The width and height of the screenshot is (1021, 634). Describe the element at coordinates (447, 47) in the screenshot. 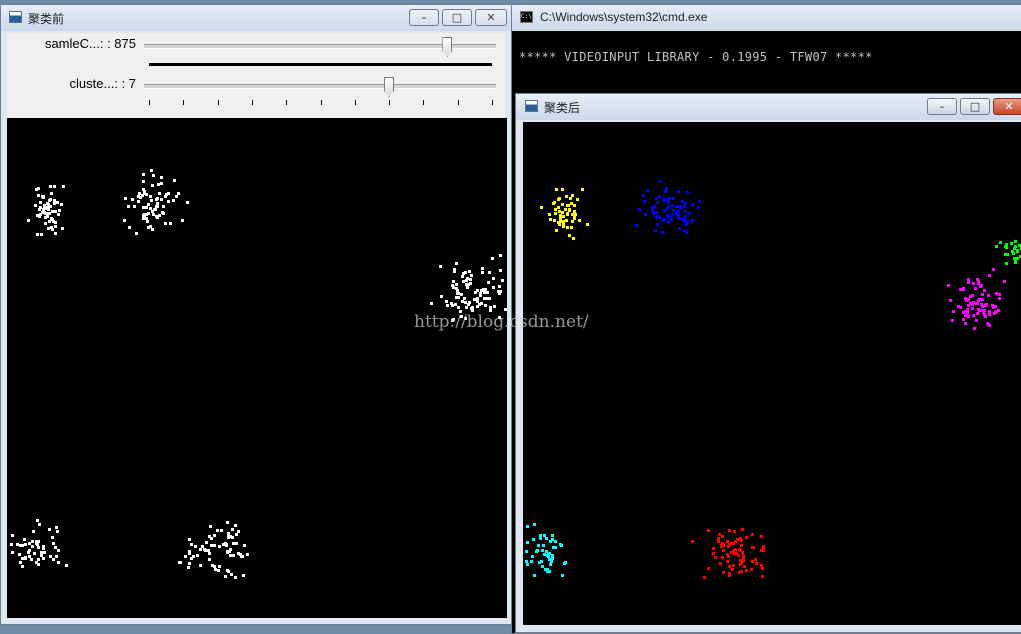

I see `trackbar-thumb-samplecount` at that location.